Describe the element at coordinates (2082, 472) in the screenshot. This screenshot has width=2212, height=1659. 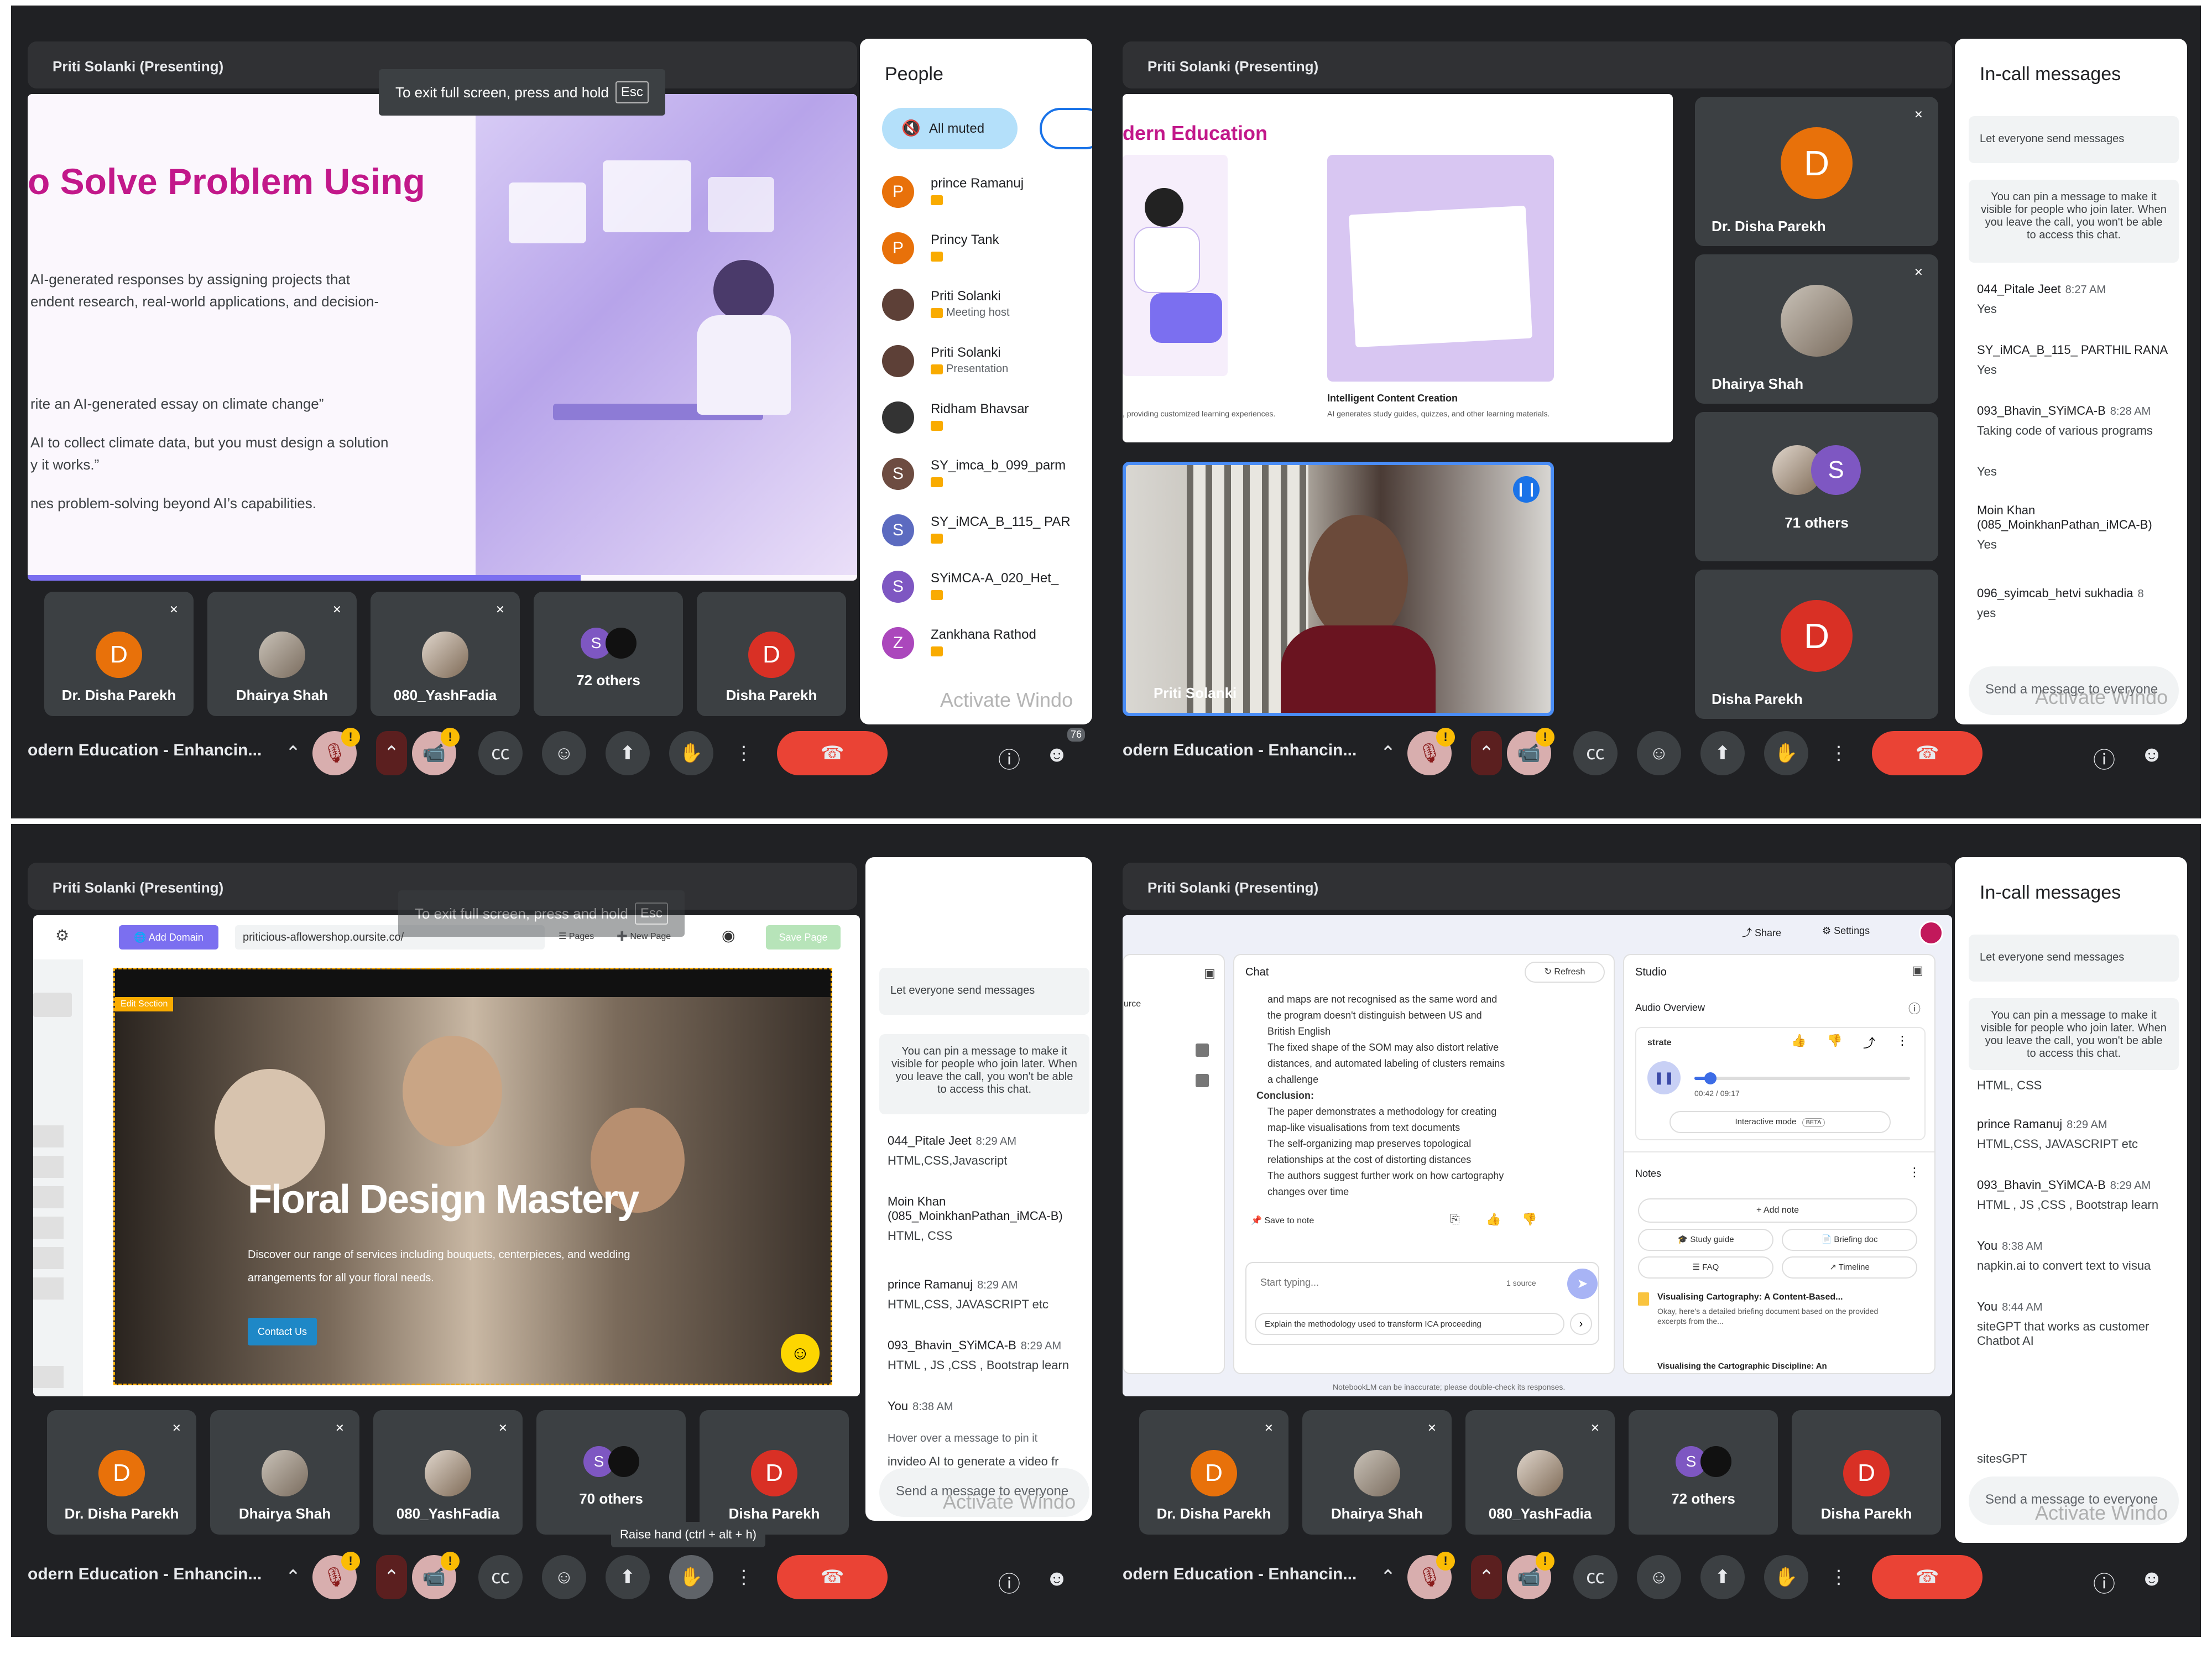
I see `chat-message: Yes` at that location.